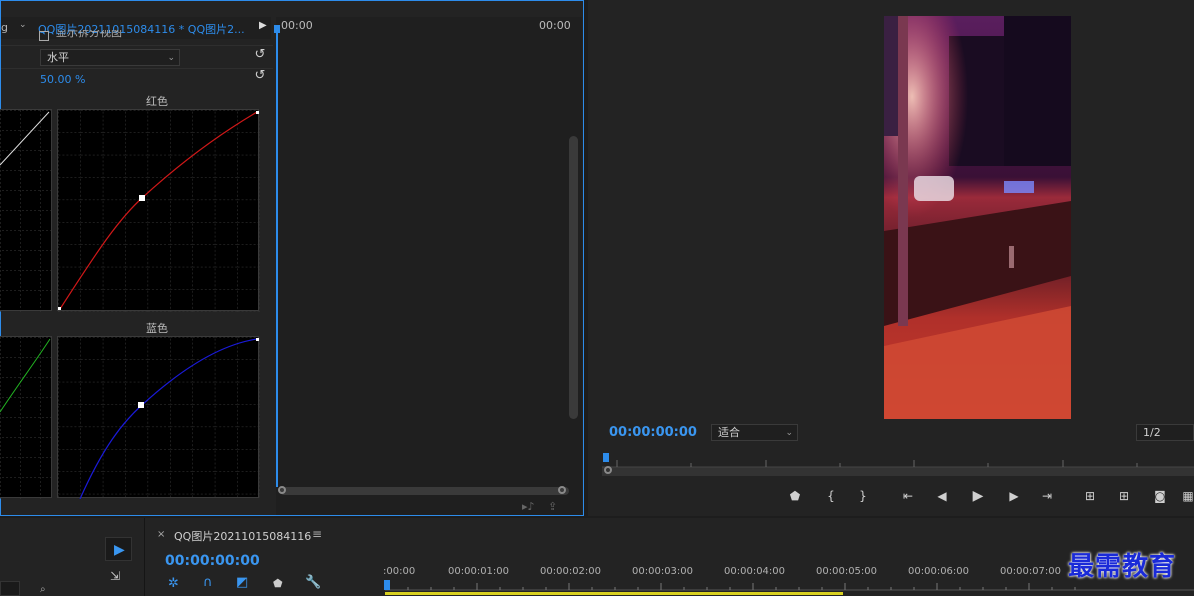  What do you see at coordinates (571, 571) in the screenshot?
I see `ruler-label: 00:00:02:00` at bounding box center [571, 571].